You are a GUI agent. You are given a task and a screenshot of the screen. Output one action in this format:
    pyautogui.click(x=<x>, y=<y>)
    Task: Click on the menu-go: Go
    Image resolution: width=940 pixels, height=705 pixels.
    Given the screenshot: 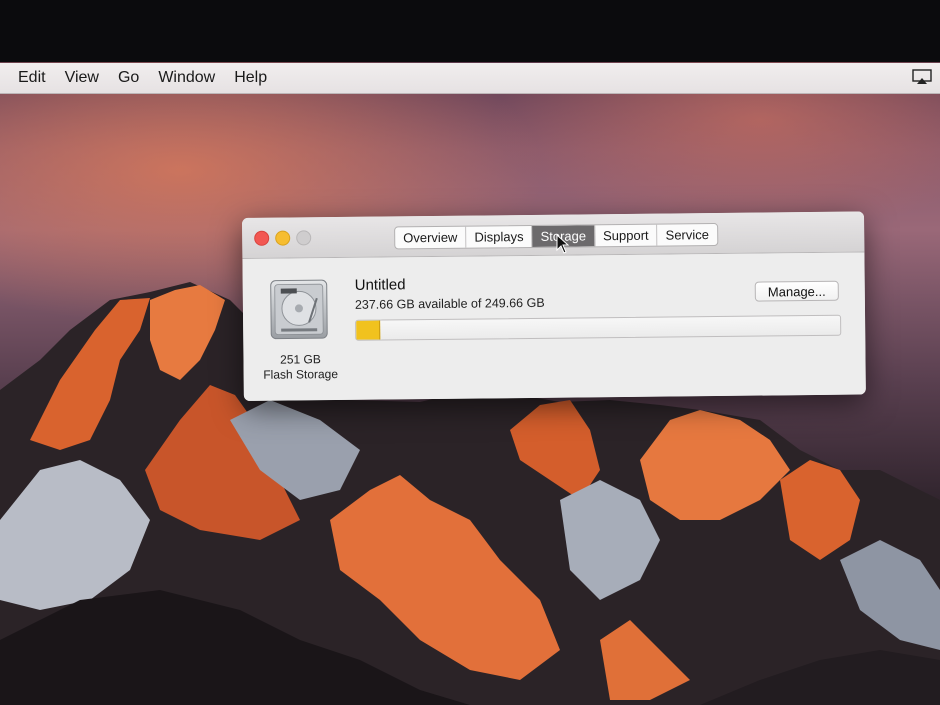 What is the action you would take?
    pyautogui.click(x=119, y=78)
    